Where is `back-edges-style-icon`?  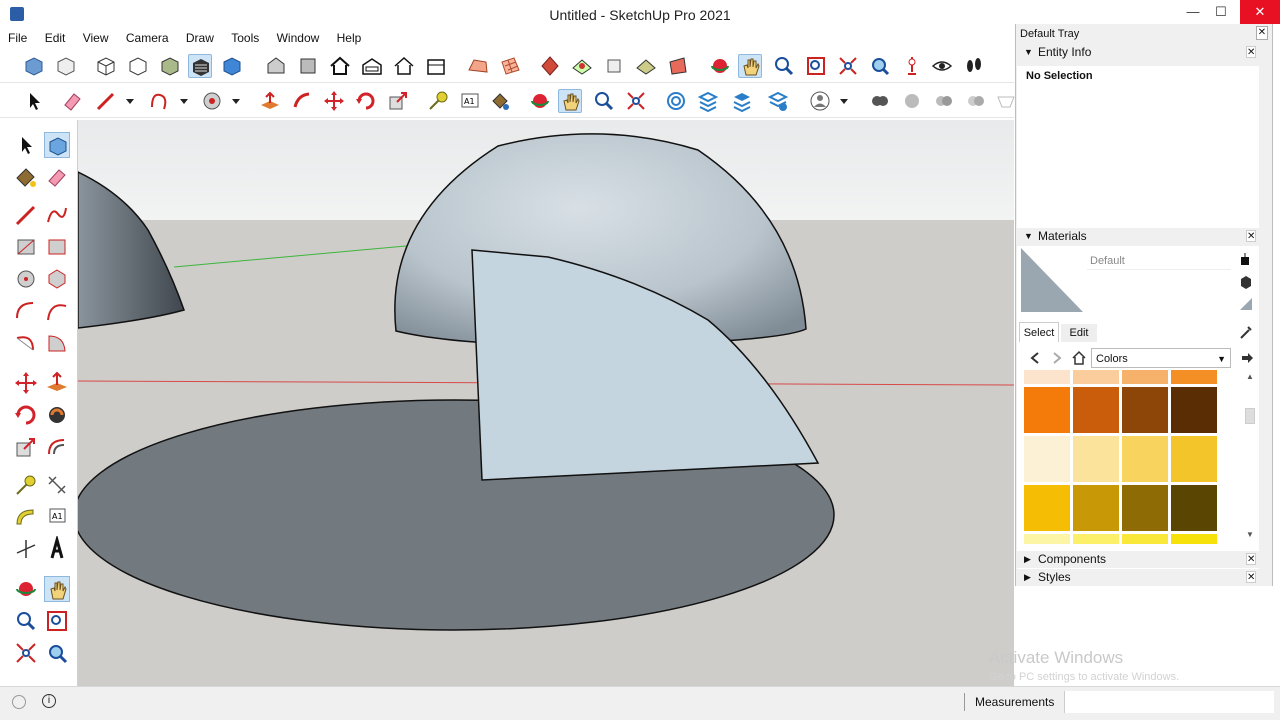 back-edges-style-icon is located at coordinates (66, 66).